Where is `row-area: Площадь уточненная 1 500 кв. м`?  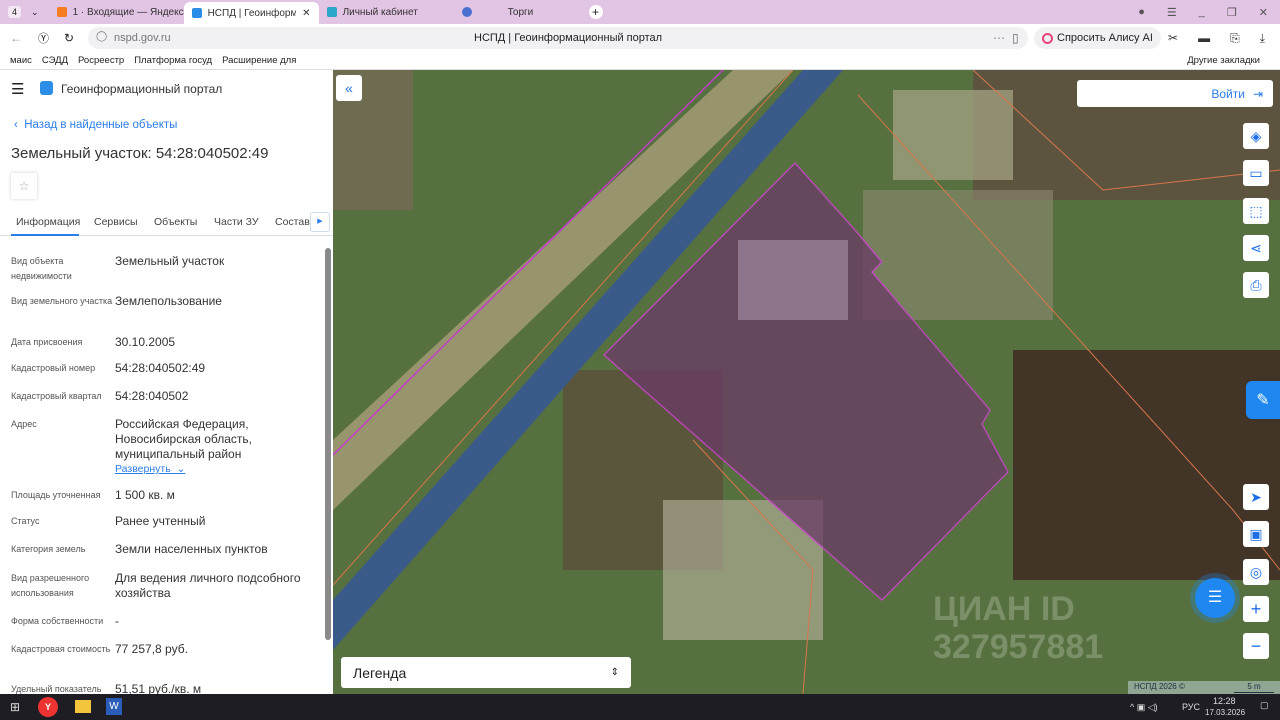 row-area: Площадь уточненная 1 500 кв. м is located at coordinates (93, 495).